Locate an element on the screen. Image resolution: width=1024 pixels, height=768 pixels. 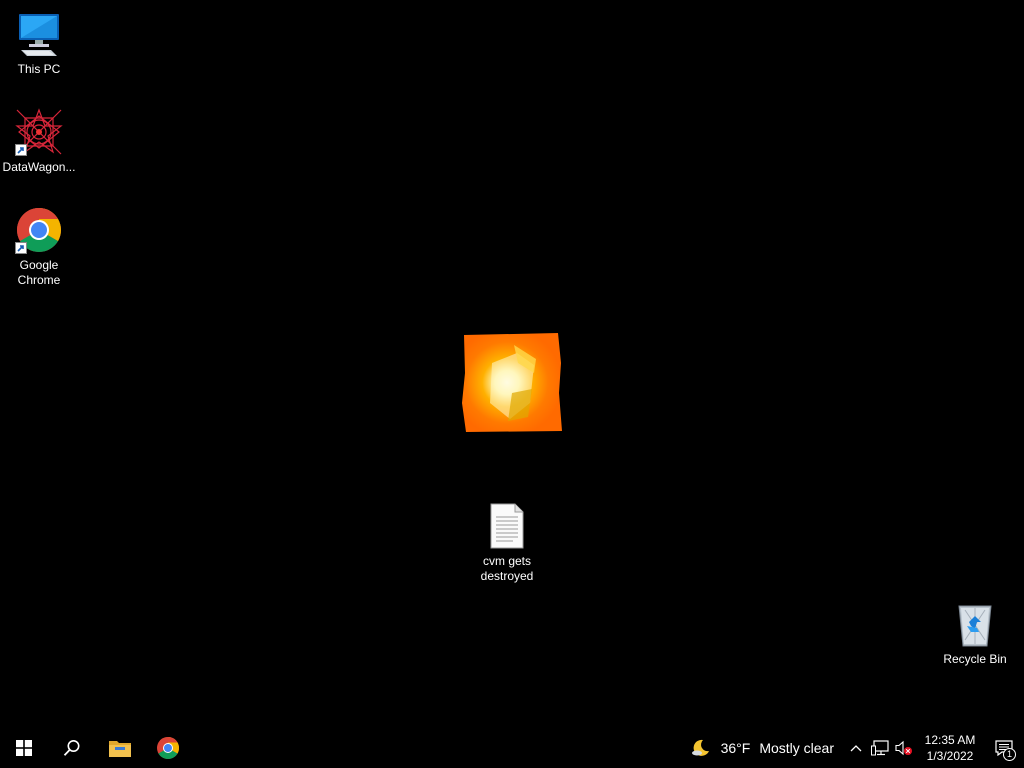
datawagon-logo-icon is located at coordinates (39, 132).